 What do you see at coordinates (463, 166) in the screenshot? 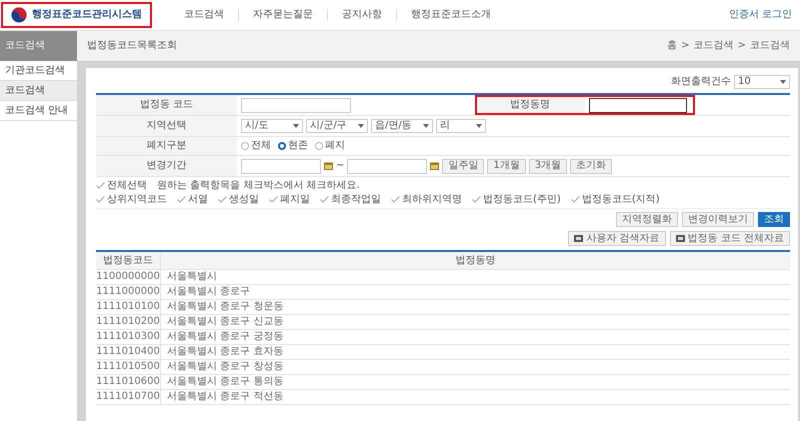
I see `period-button: 일주일` at bounding box center [463, 166].